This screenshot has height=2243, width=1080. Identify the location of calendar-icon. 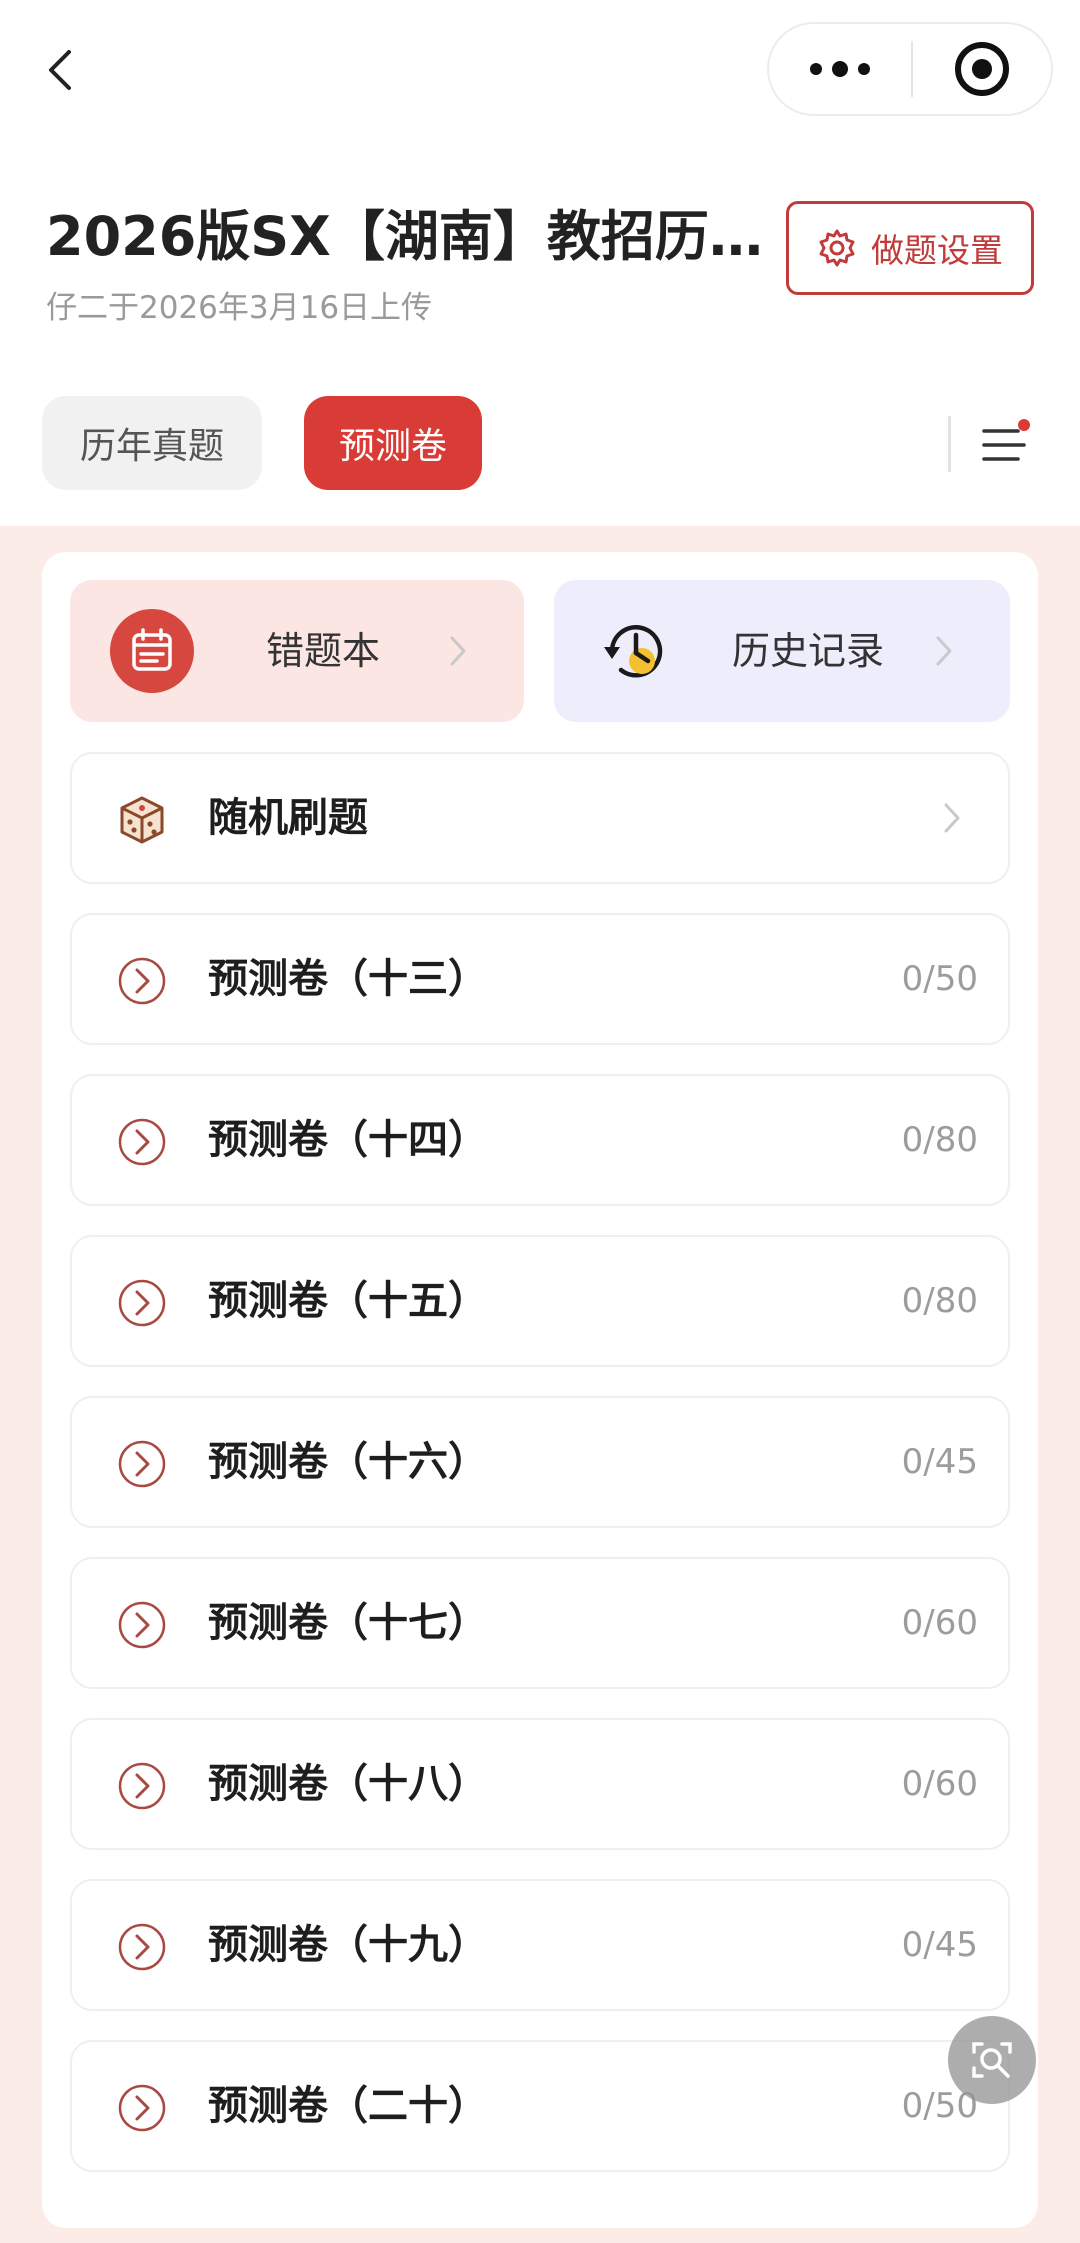
(152, 651).